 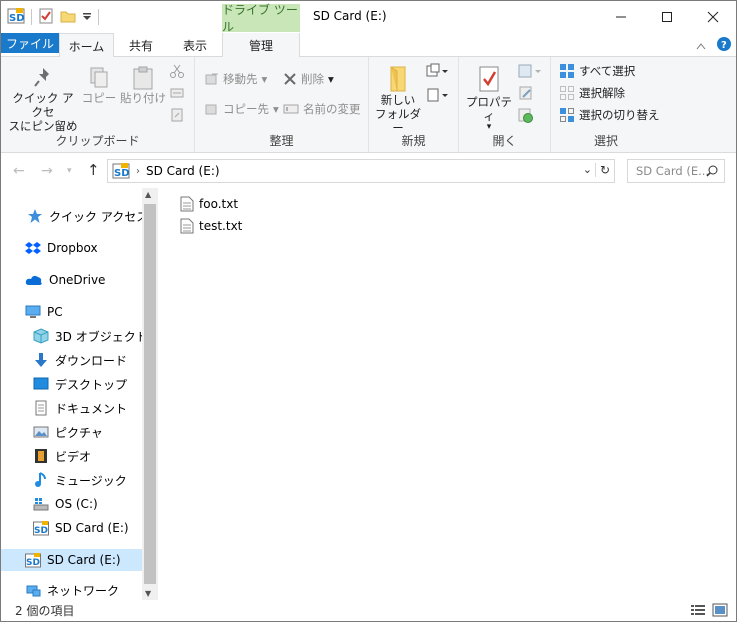 I want to click on new-group-label: 新規, so click(x=413, y=141).